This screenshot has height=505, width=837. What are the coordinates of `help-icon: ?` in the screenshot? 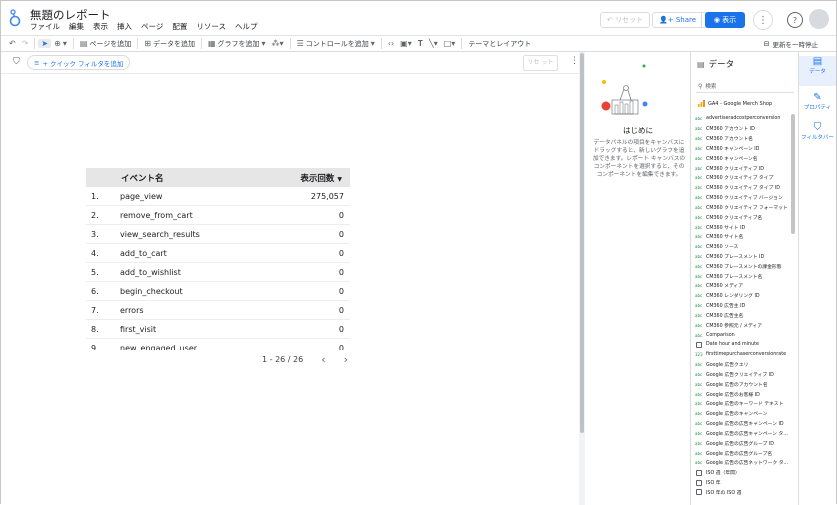 It's located at (795, 20).